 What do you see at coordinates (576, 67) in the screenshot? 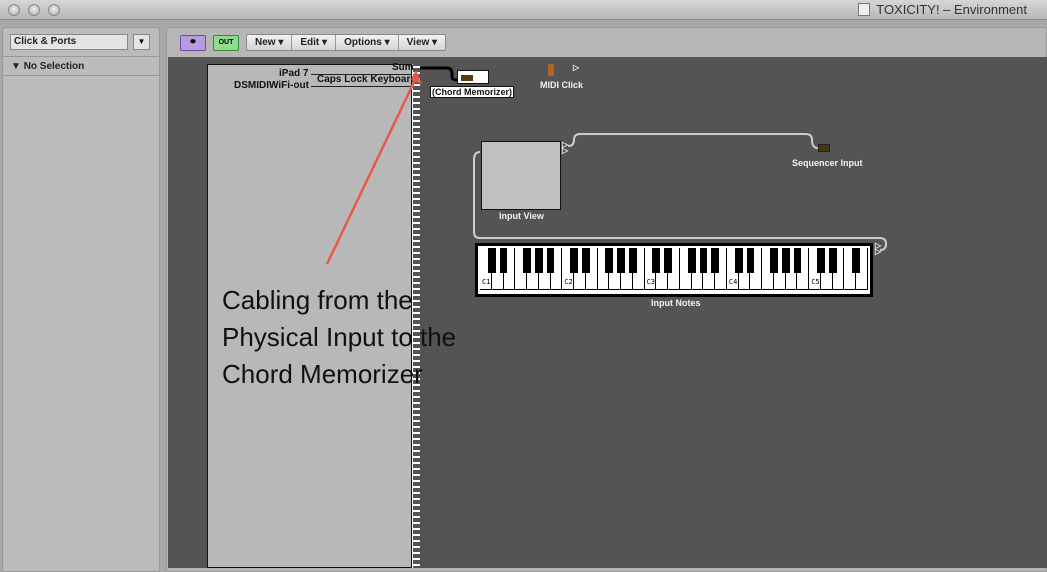
I see `output-port-icon: ▷` at bounding box center [576, 67].